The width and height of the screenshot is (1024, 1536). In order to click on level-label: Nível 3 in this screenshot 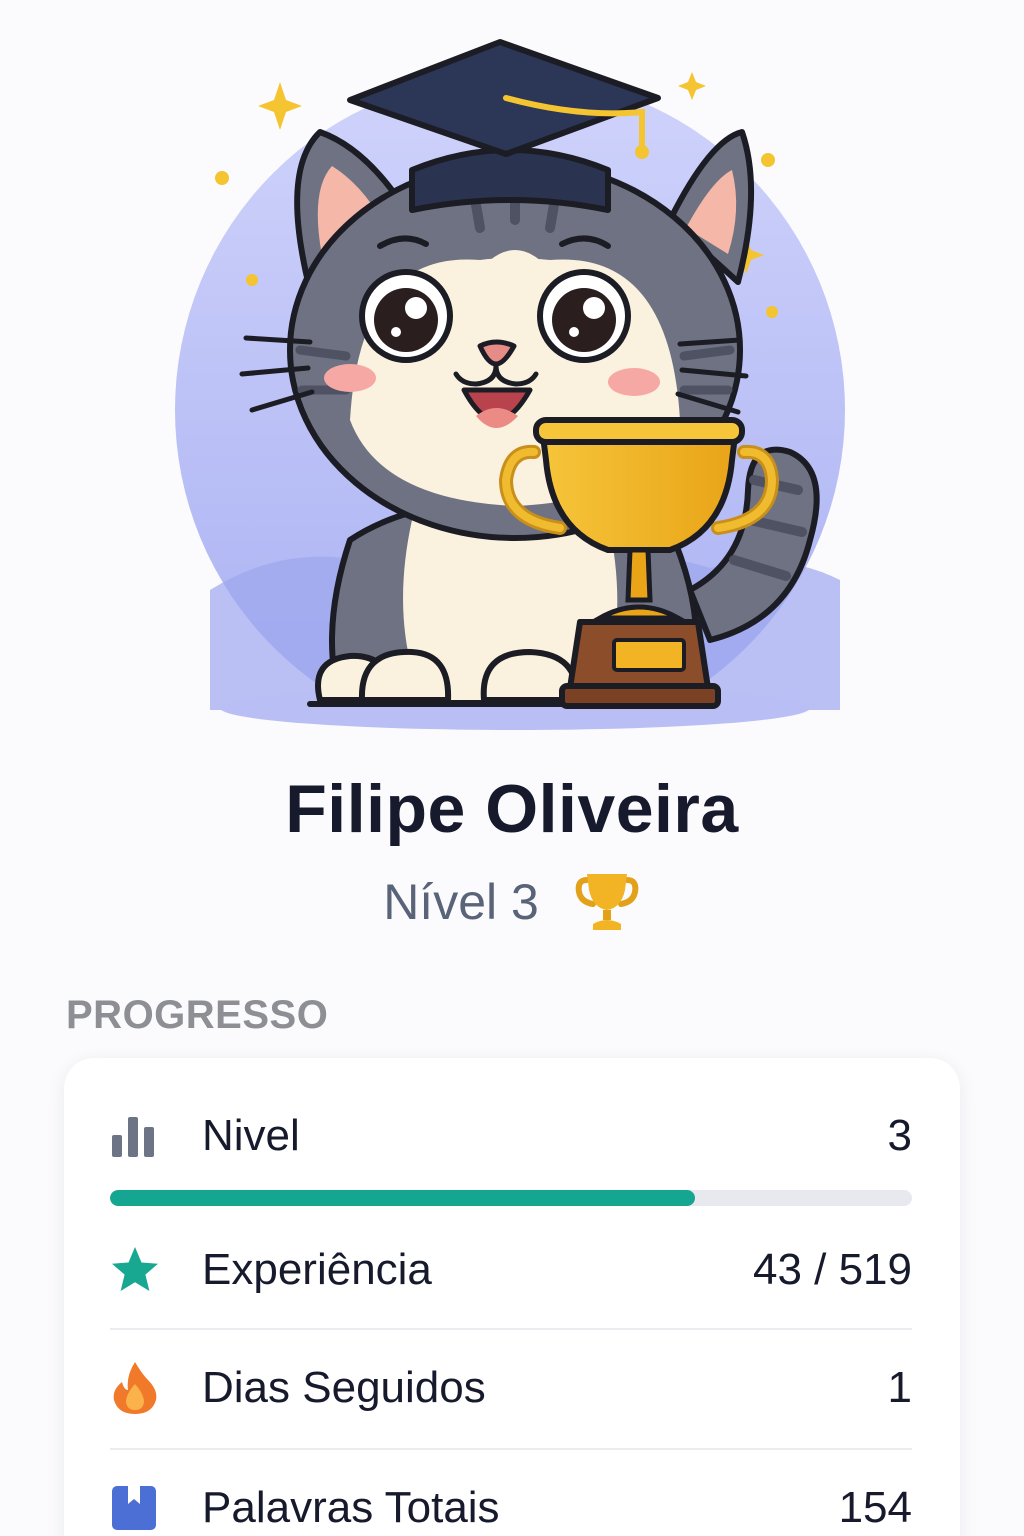, I will do `click(461, 902)`.